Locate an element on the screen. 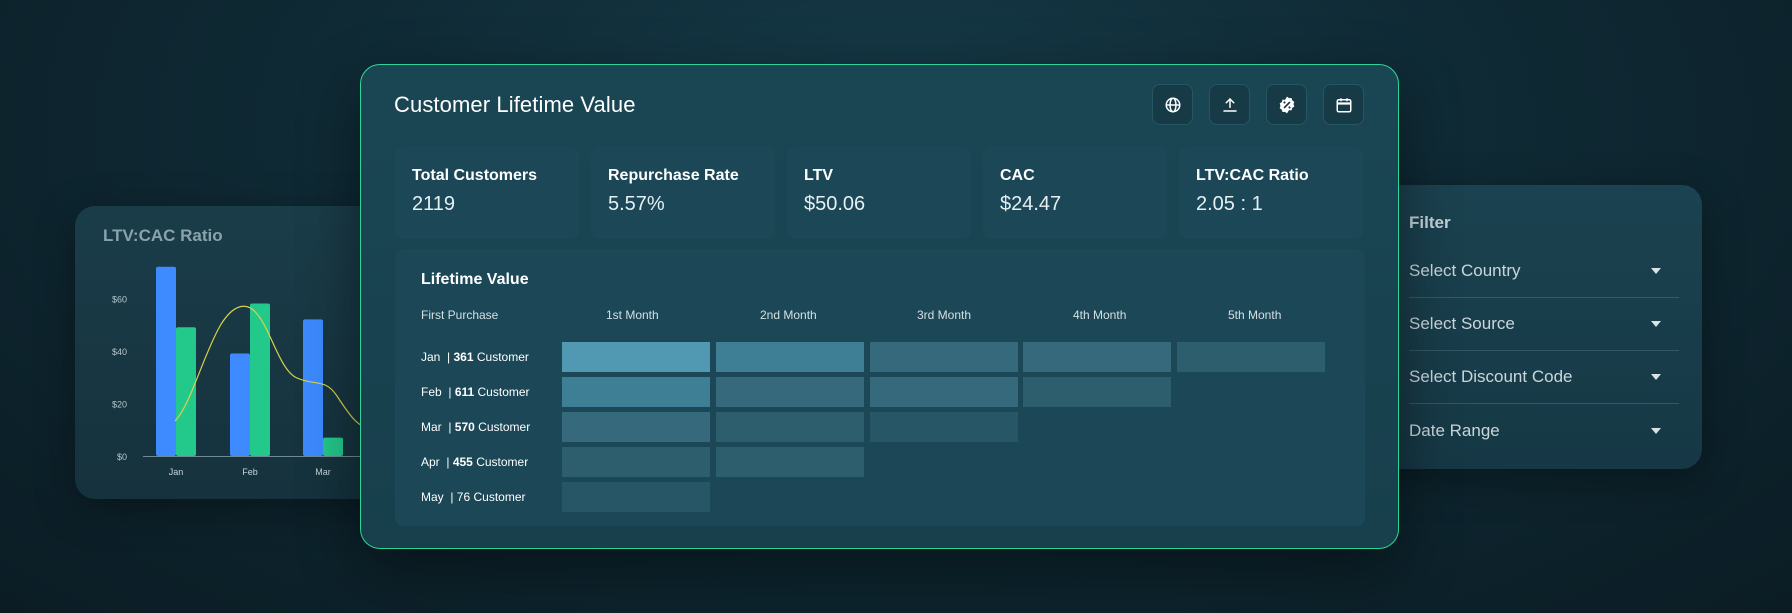  source-select: Select Source is located at coordinates (1544, 324).